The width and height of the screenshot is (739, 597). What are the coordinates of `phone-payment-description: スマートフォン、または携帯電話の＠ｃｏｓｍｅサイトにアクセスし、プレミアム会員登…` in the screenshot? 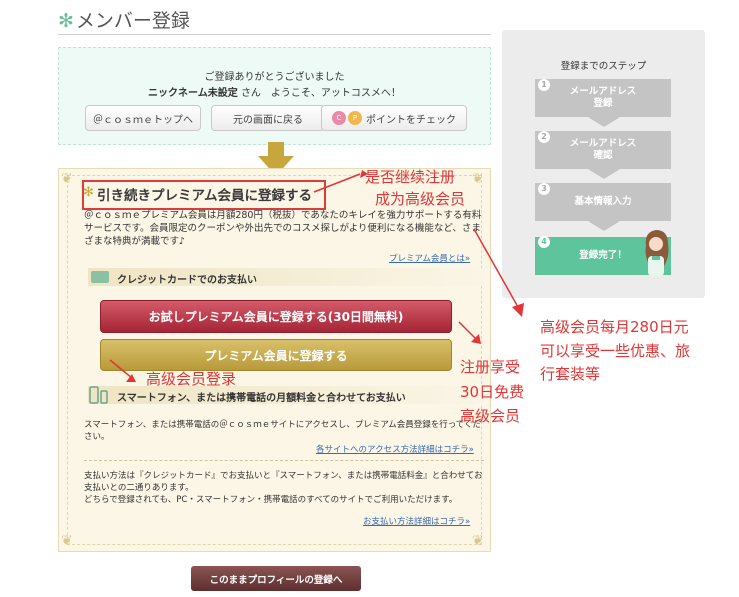 It's located at (283, 431).